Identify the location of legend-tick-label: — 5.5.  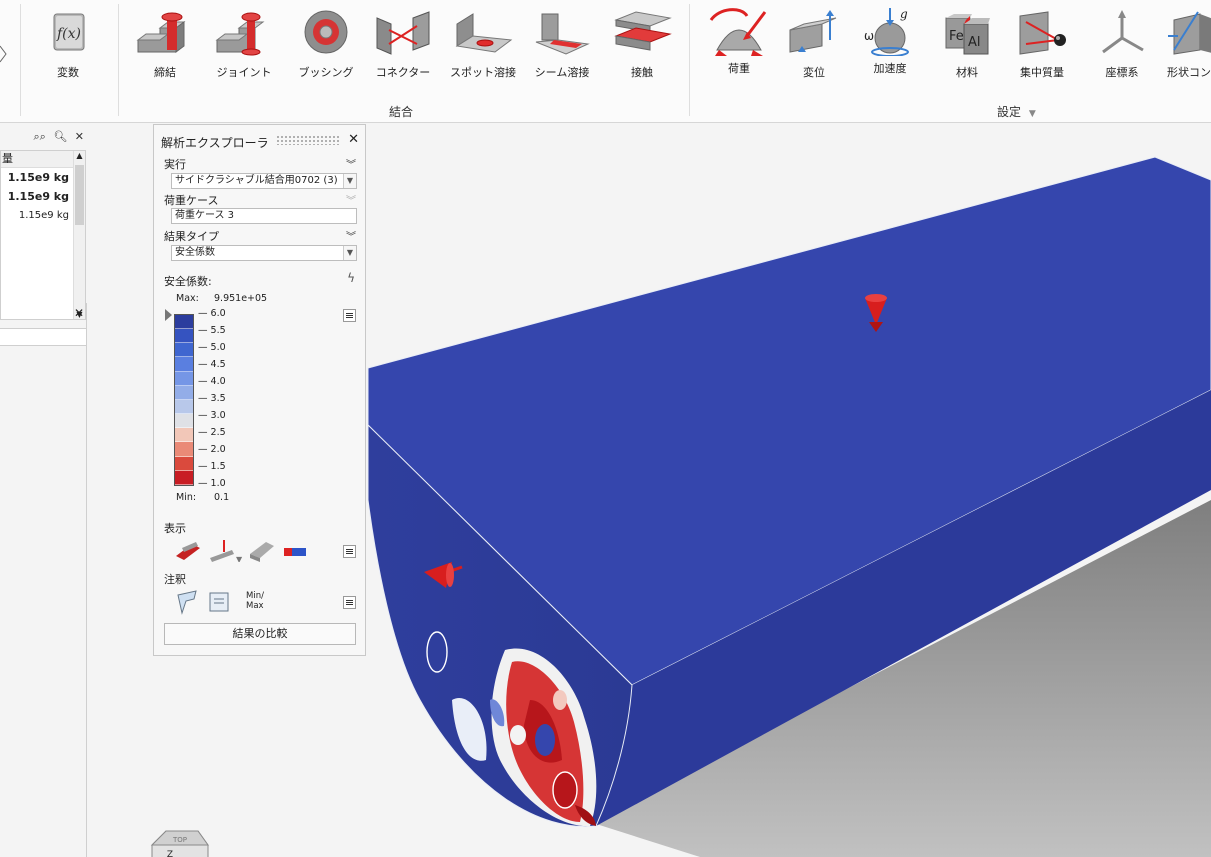
(212, 330).